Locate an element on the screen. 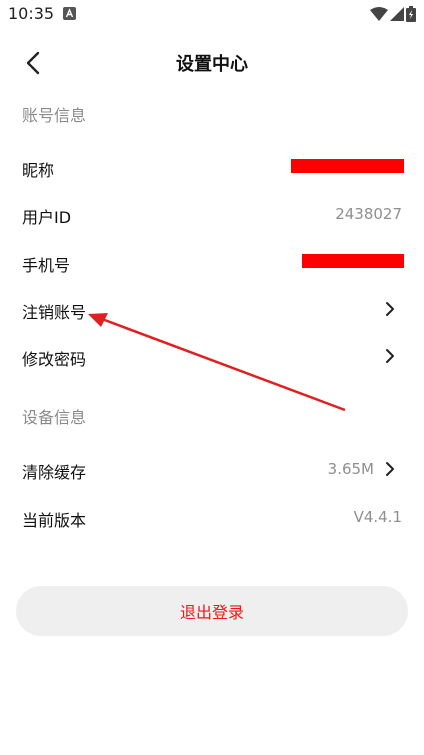 The width and height of the screenshot is (424, 755). row-nickname: 昵称 is located at coordinates (212, 167).